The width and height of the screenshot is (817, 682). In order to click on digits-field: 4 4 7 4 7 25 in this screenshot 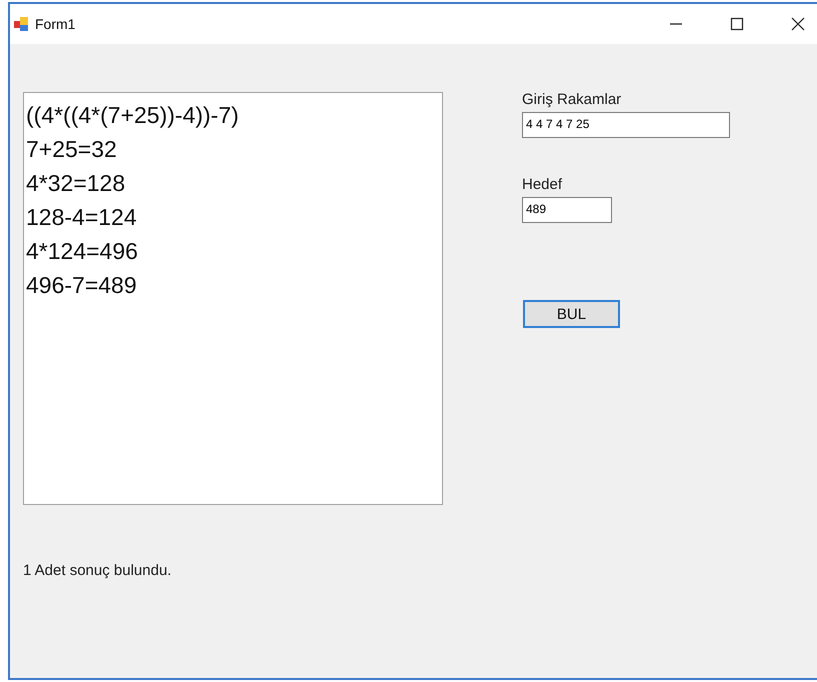, I will do `click(626, 125)`.